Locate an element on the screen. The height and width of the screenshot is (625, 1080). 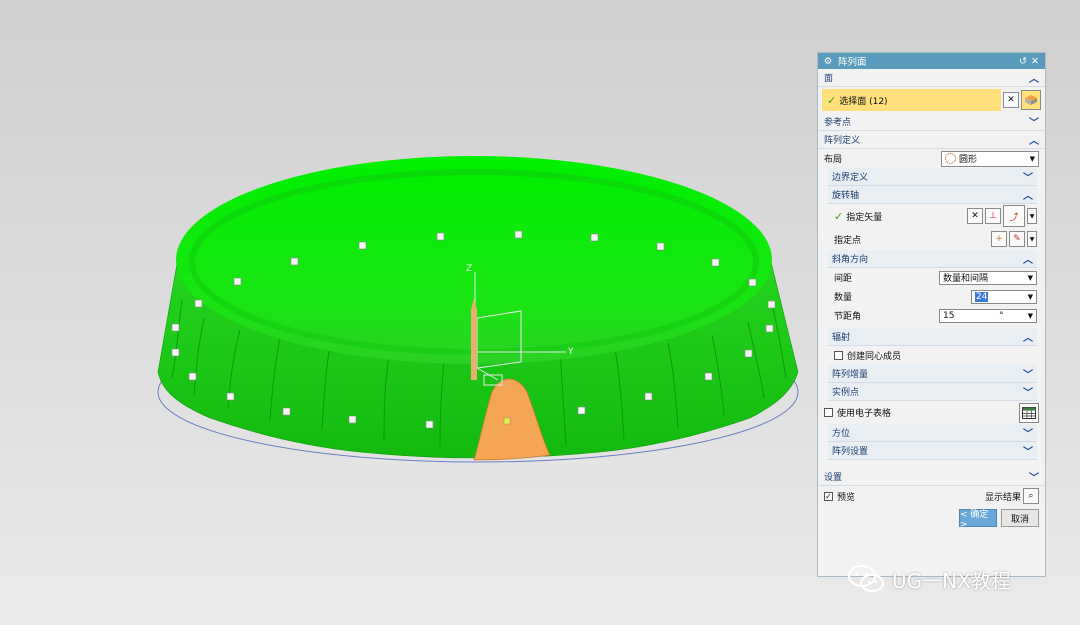
spreadsheet-icon is located at coordinates (1029, 412).